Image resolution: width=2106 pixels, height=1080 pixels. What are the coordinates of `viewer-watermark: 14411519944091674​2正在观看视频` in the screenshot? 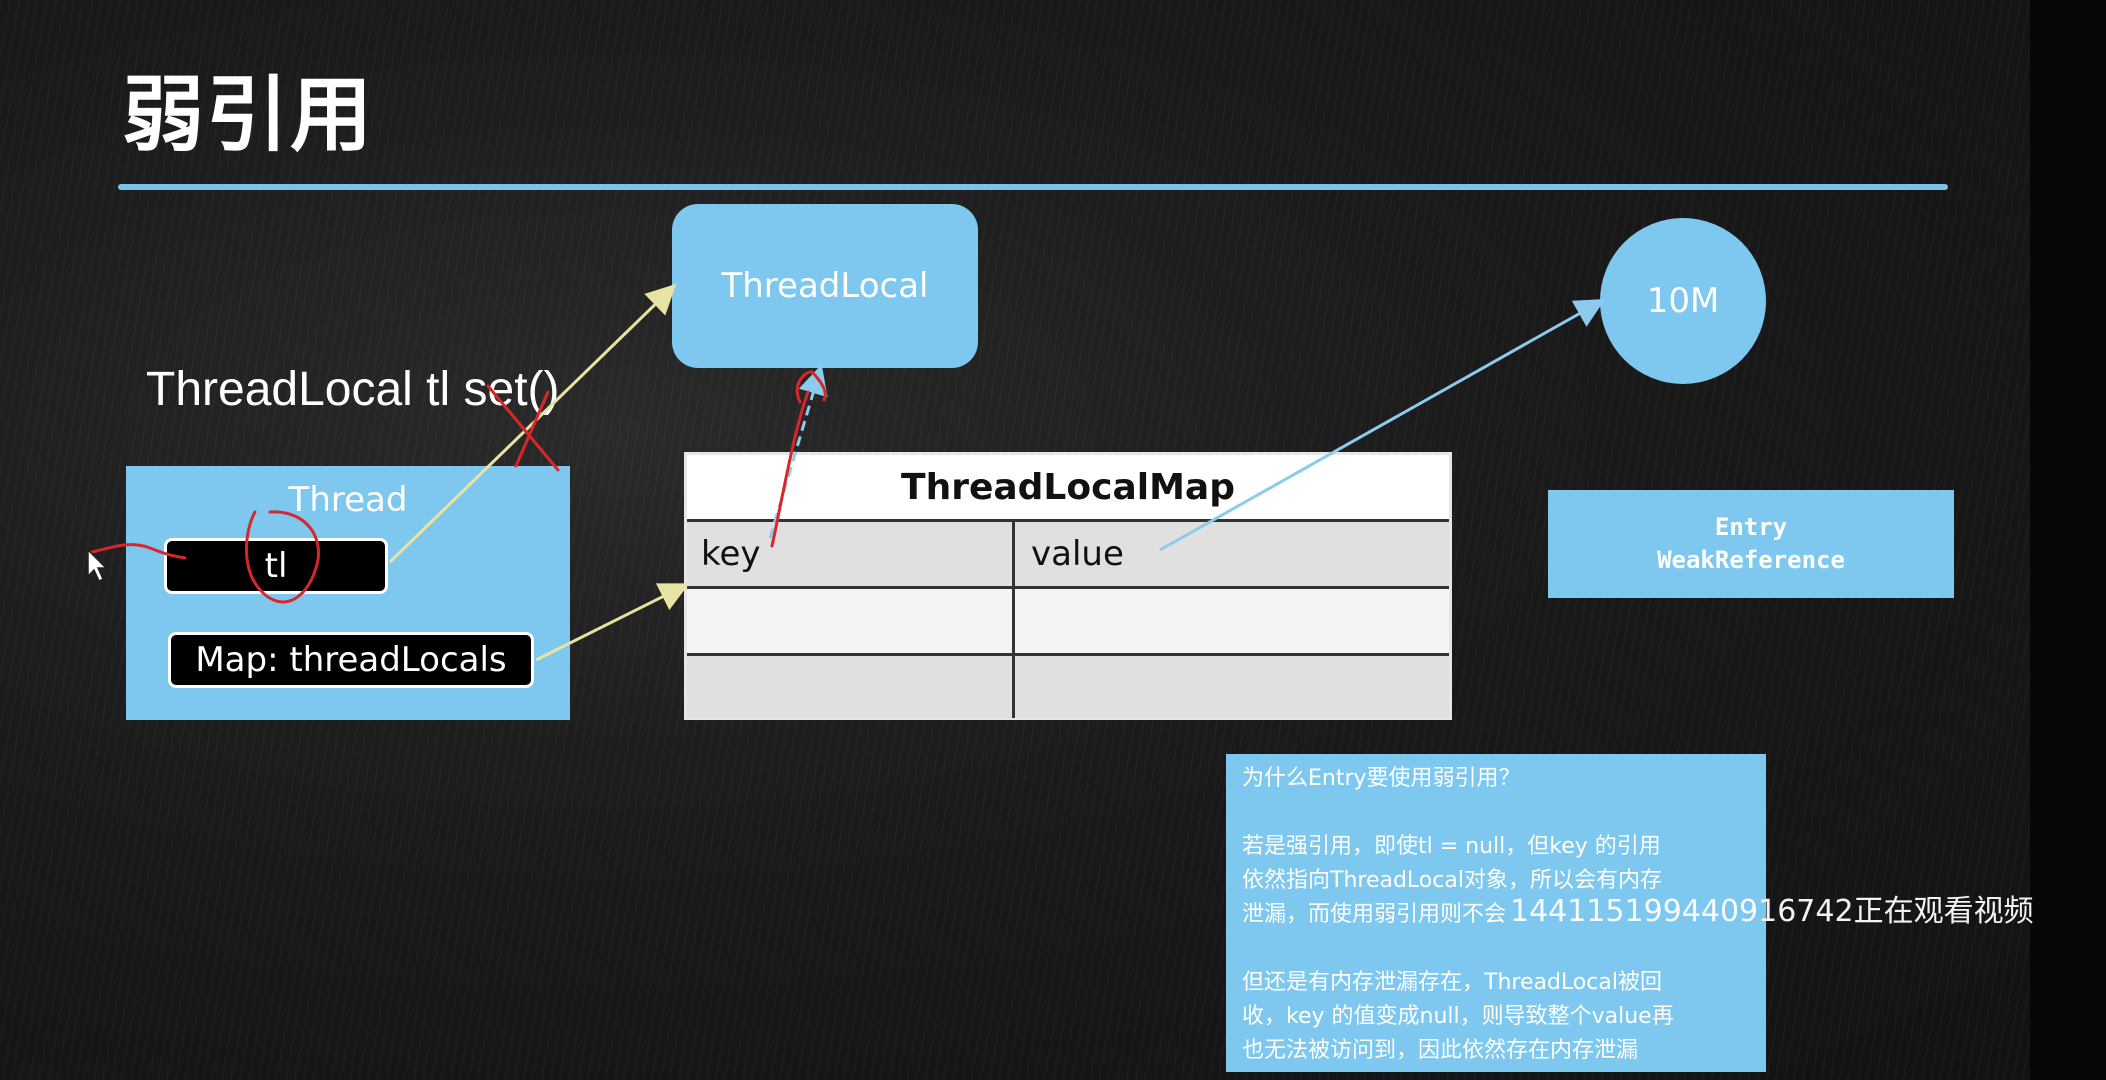 It's located at (1772, 911).